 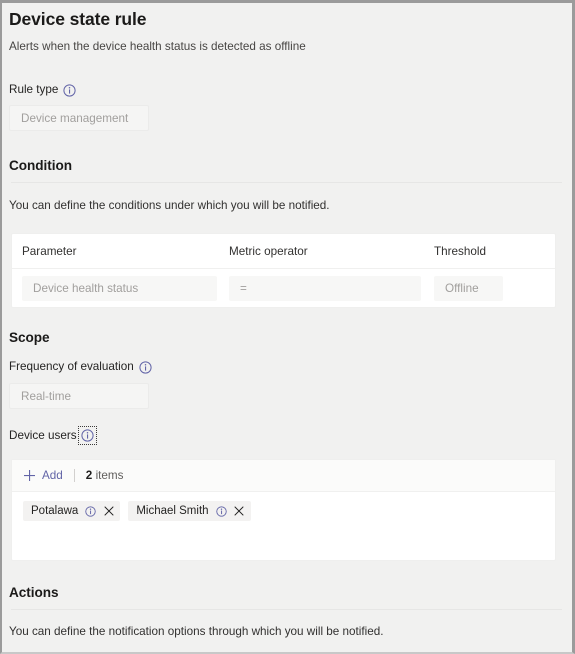 I want to click on device-users-toolbar: Add 2 items, so click(x=283, y=476).